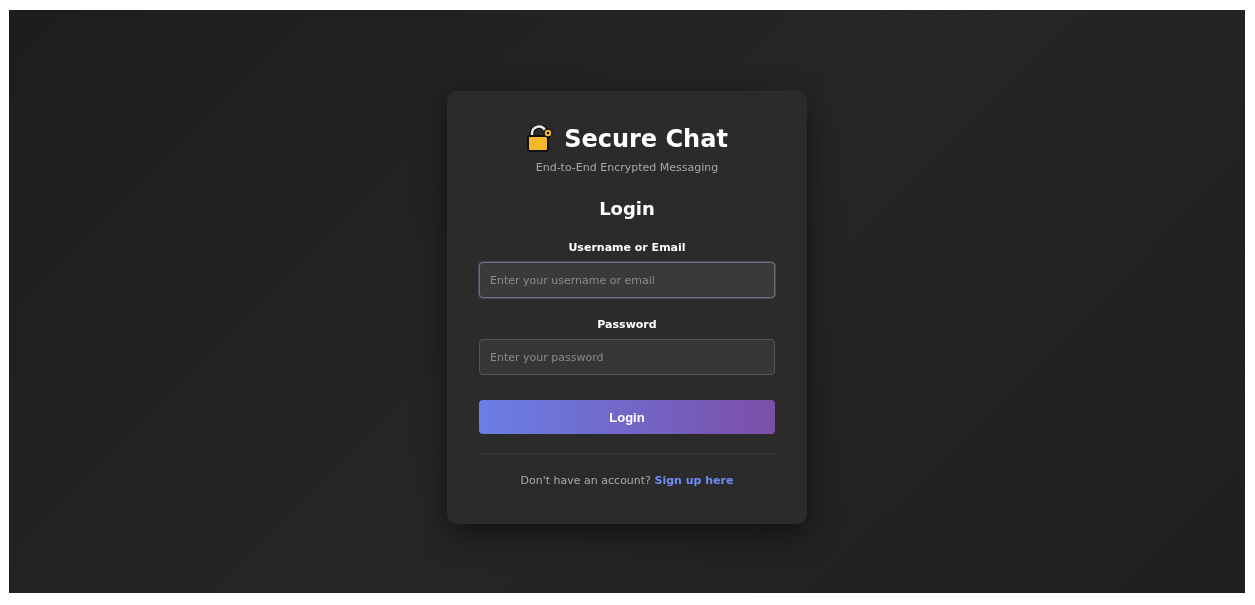 This screenshot has width=1255, height=605. What do you see at coordinates (627, 324) in the screenshot?
I see `field-label: Password` at bounding box center [627, 324].